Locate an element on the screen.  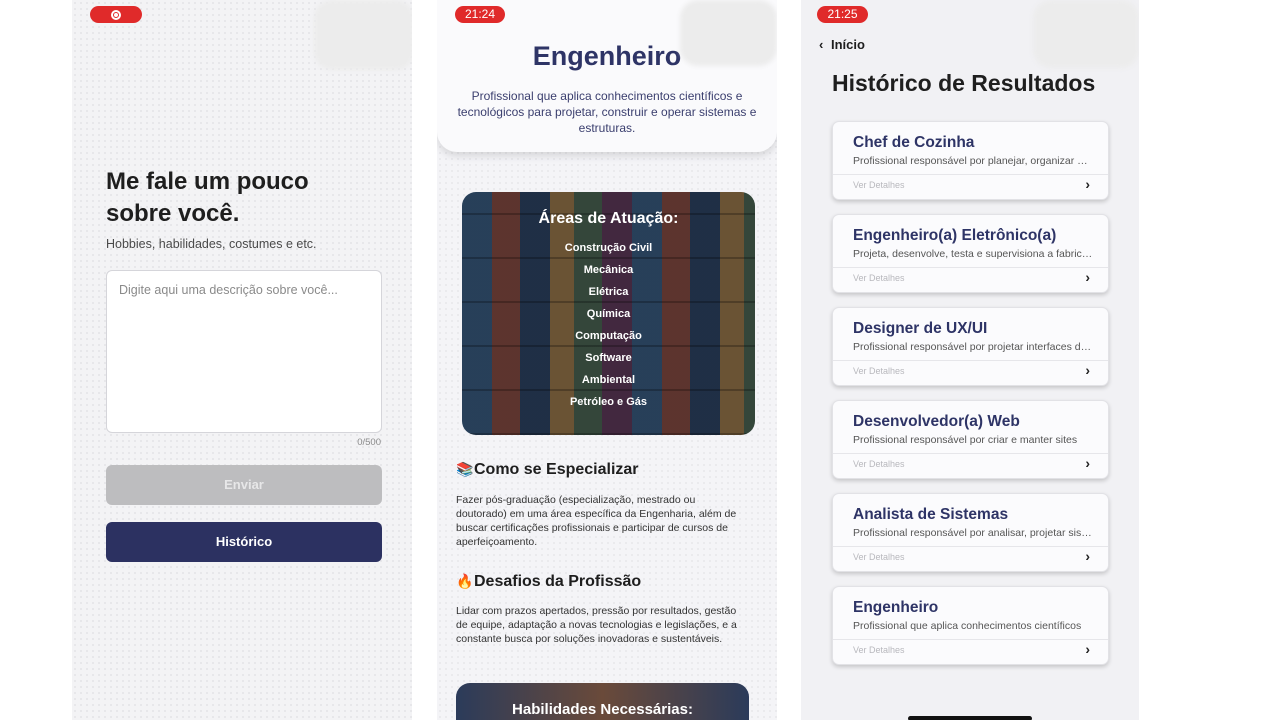
record-icon is located at coordinates (116, 14).